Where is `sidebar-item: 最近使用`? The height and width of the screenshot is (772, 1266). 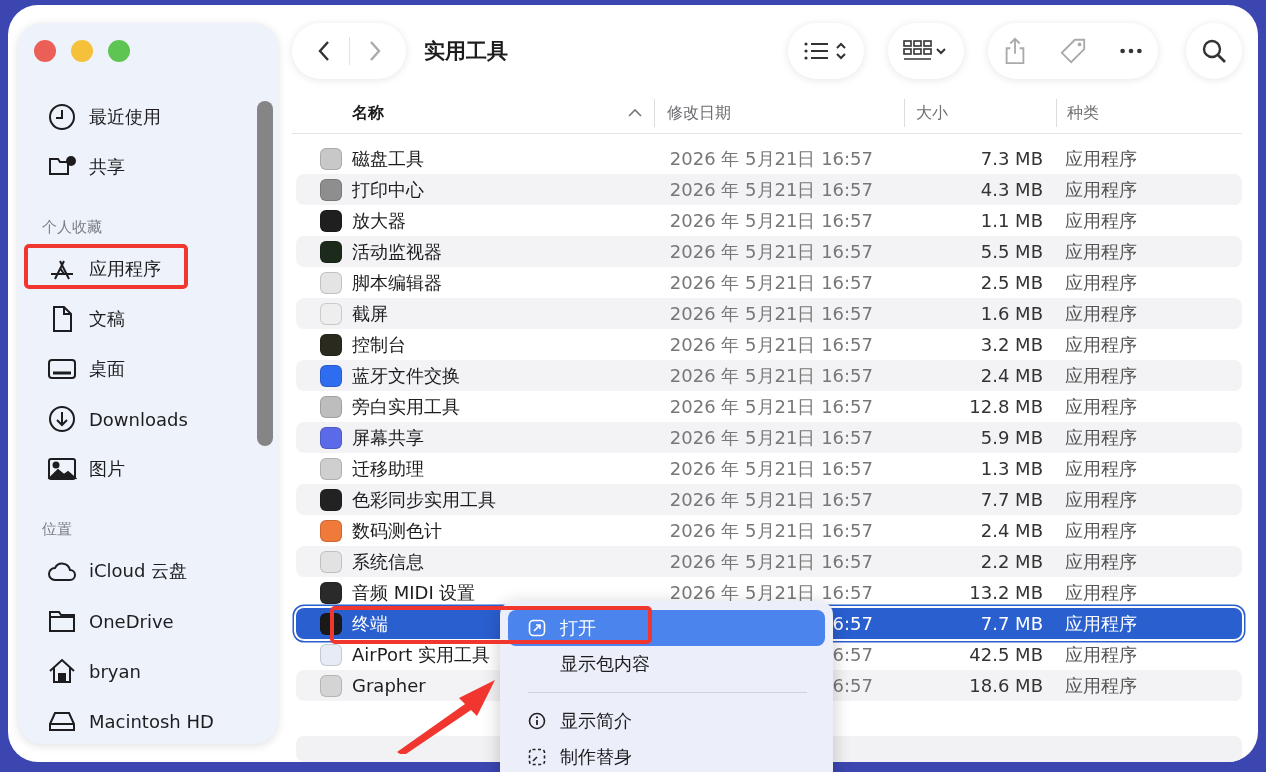
sidebar-item: 最近使用 is located at coordinates (148, 117).